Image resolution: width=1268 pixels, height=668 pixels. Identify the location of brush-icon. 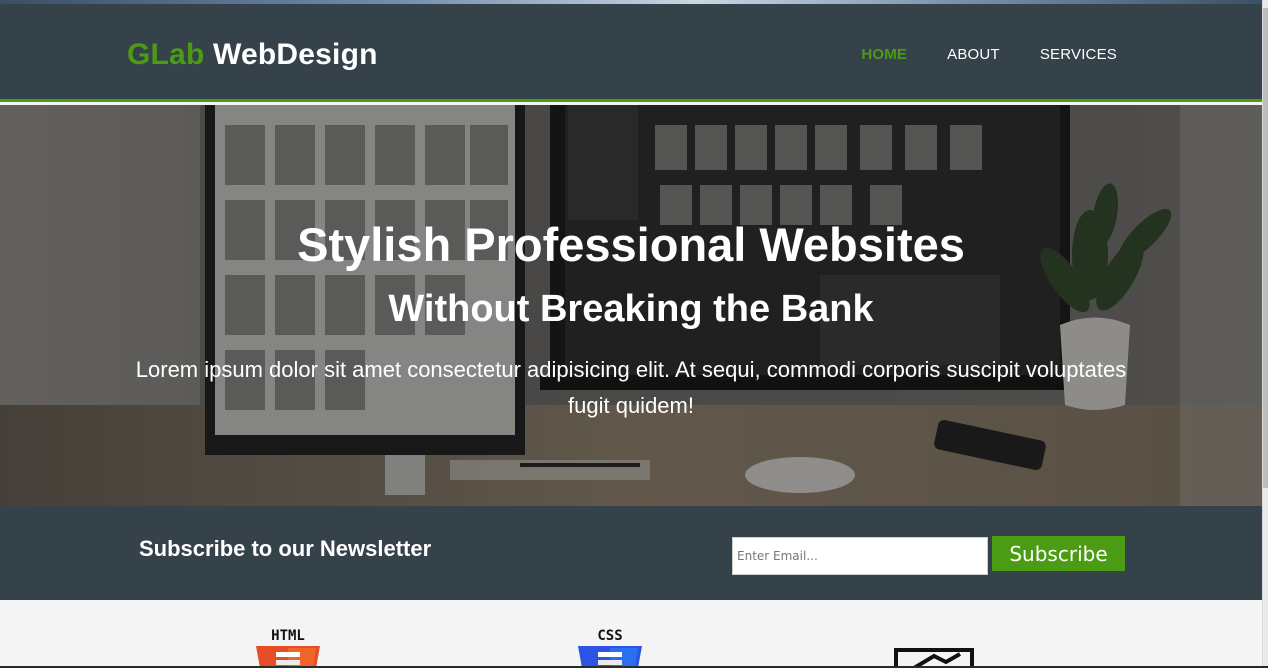
(934, 658).